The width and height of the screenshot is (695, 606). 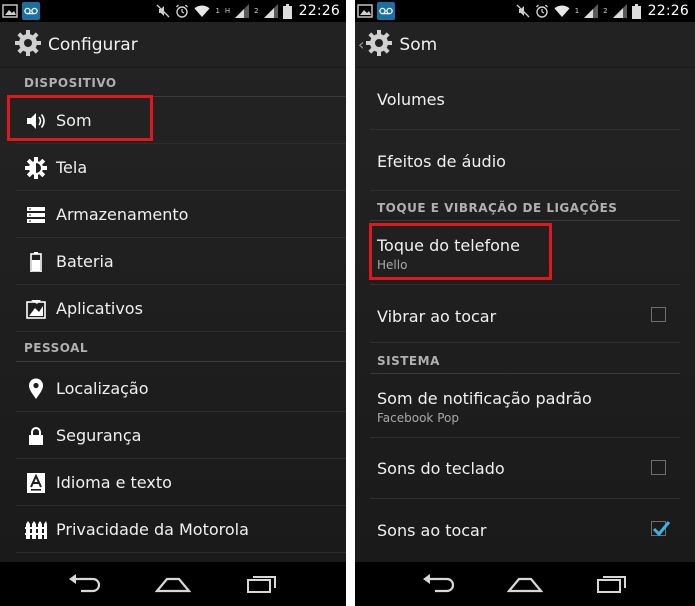 I want to click on status-bar: 1 H 2 22:26, so click(x=173, y=11).